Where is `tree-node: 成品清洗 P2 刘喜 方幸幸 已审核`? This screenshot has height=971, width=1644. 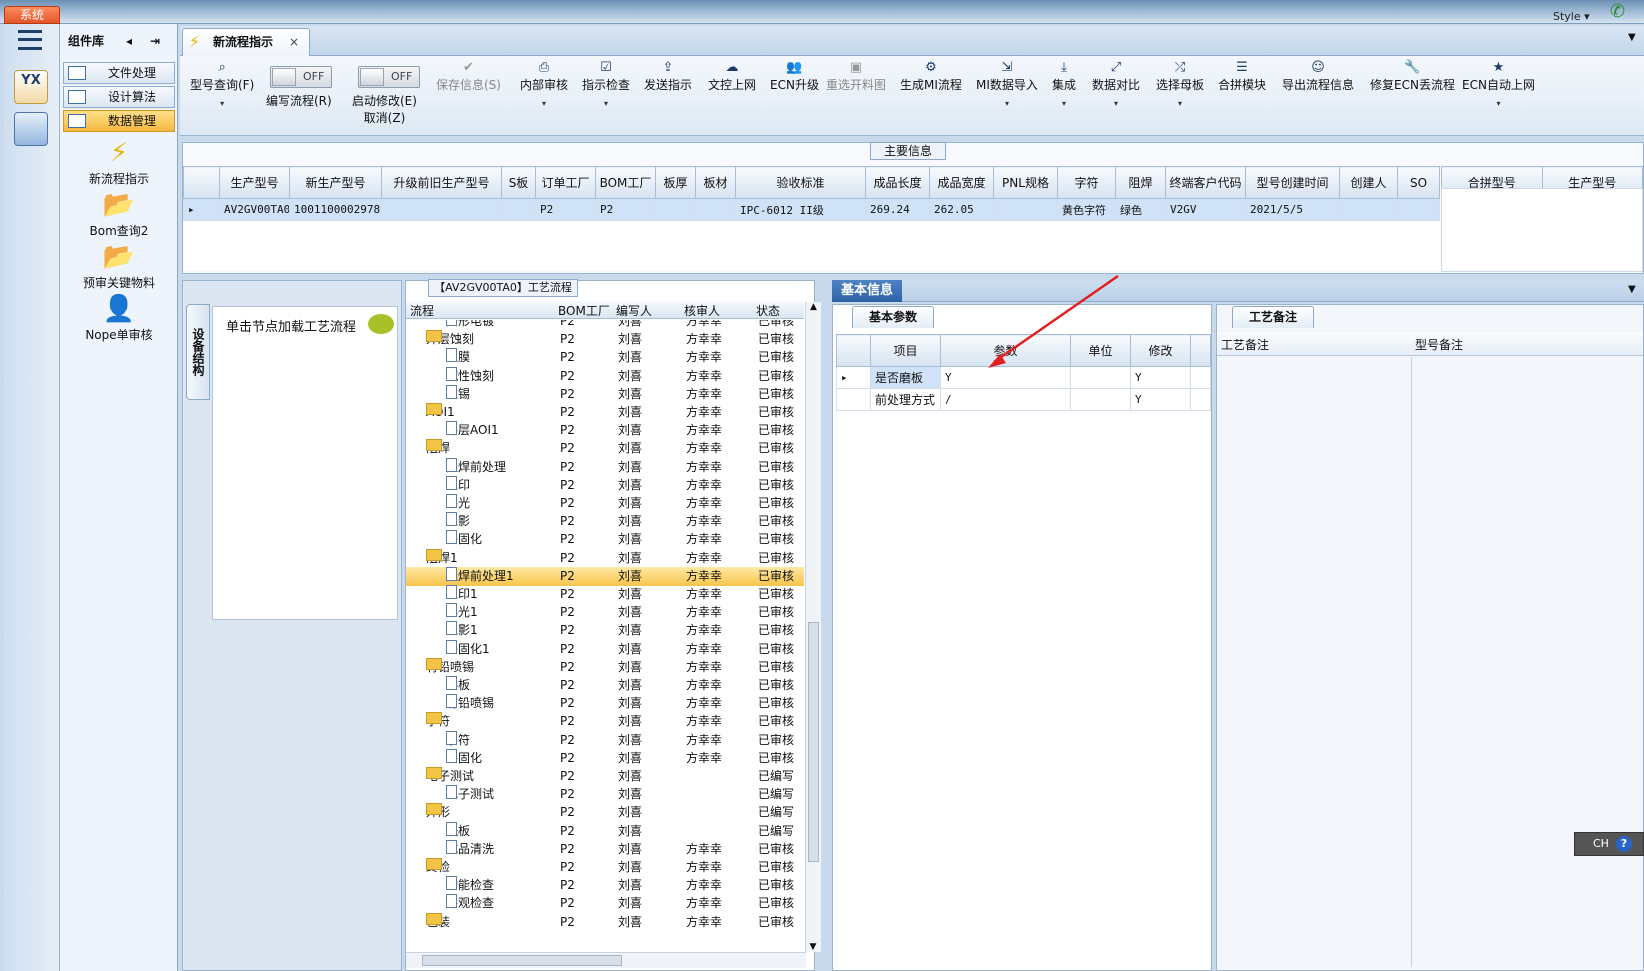 tree-node: 成品清洗 P2 刘喜 方幸幸 已审核 is located at coordinates (605, 849).